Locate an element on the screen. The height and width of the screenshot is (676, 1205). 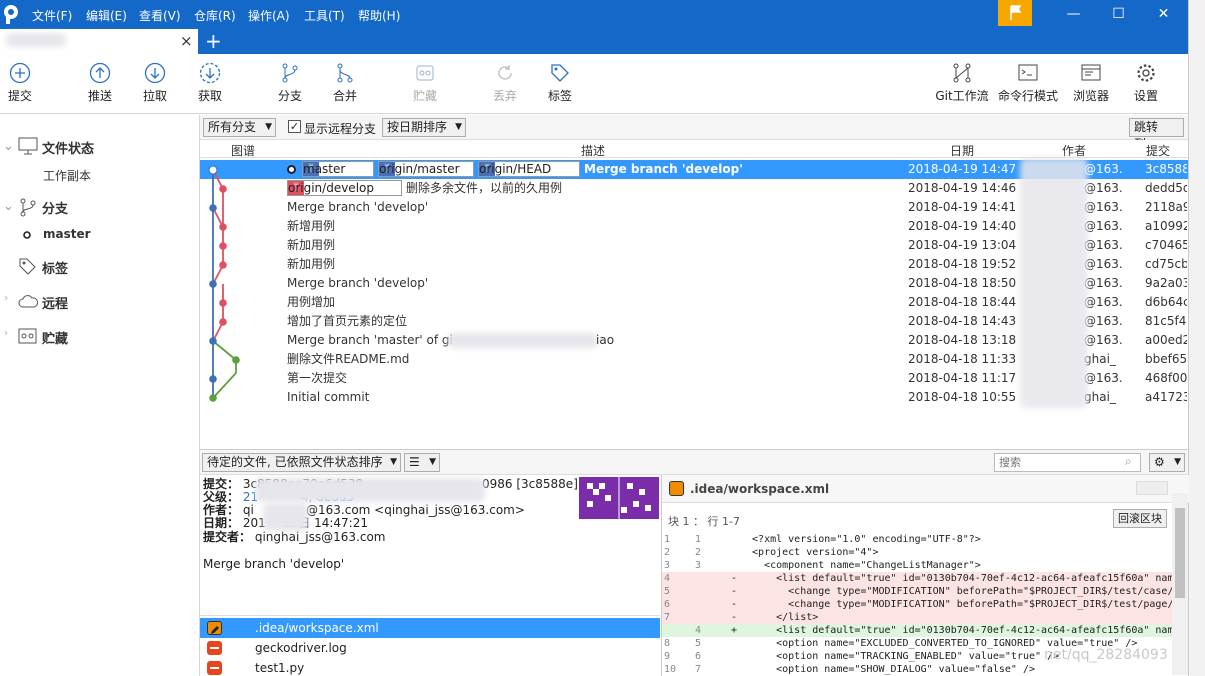
gitflow-icon is located at coordinates (962, 73).